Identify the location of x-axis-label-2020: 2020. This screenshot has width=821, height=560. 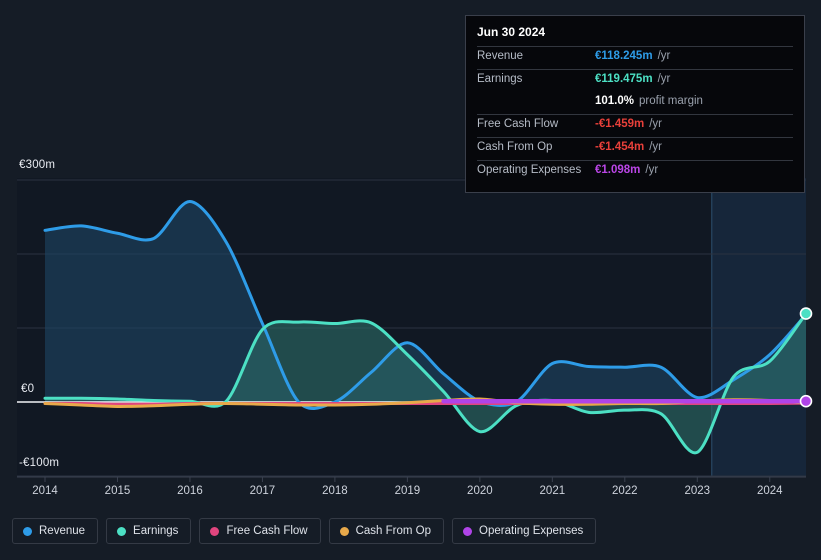
(480, 491).